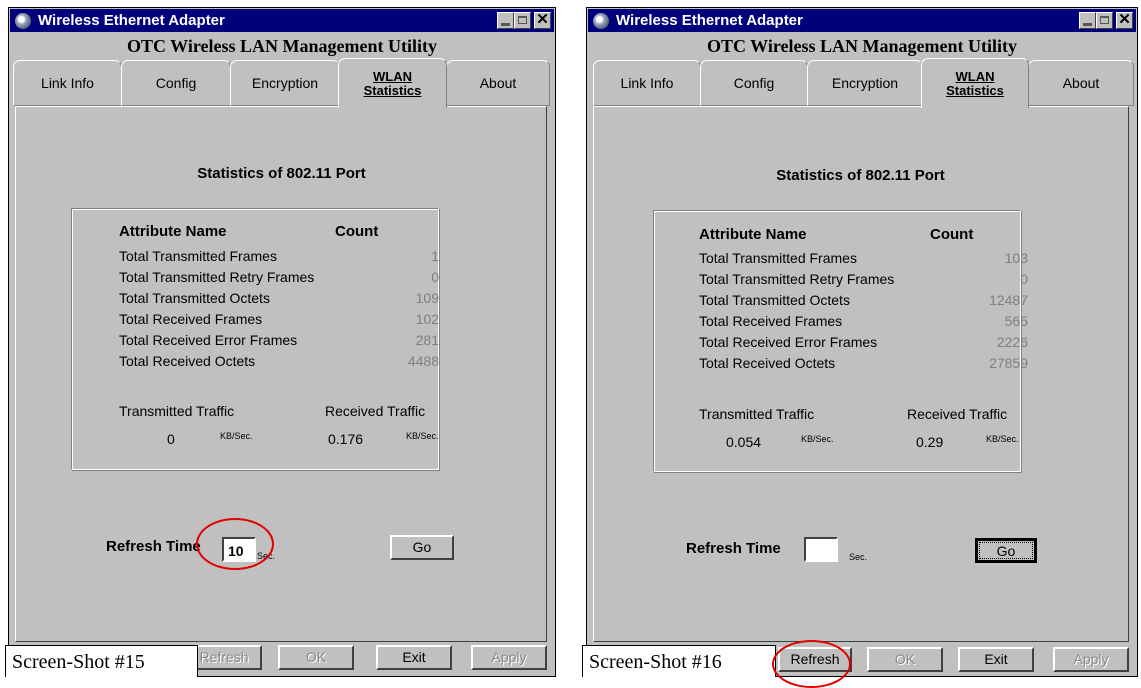  Describe the element at coordinates (679, 661) in the screenshot. I see `caption-screenshot-16: Screen-Shot #16` at that location.